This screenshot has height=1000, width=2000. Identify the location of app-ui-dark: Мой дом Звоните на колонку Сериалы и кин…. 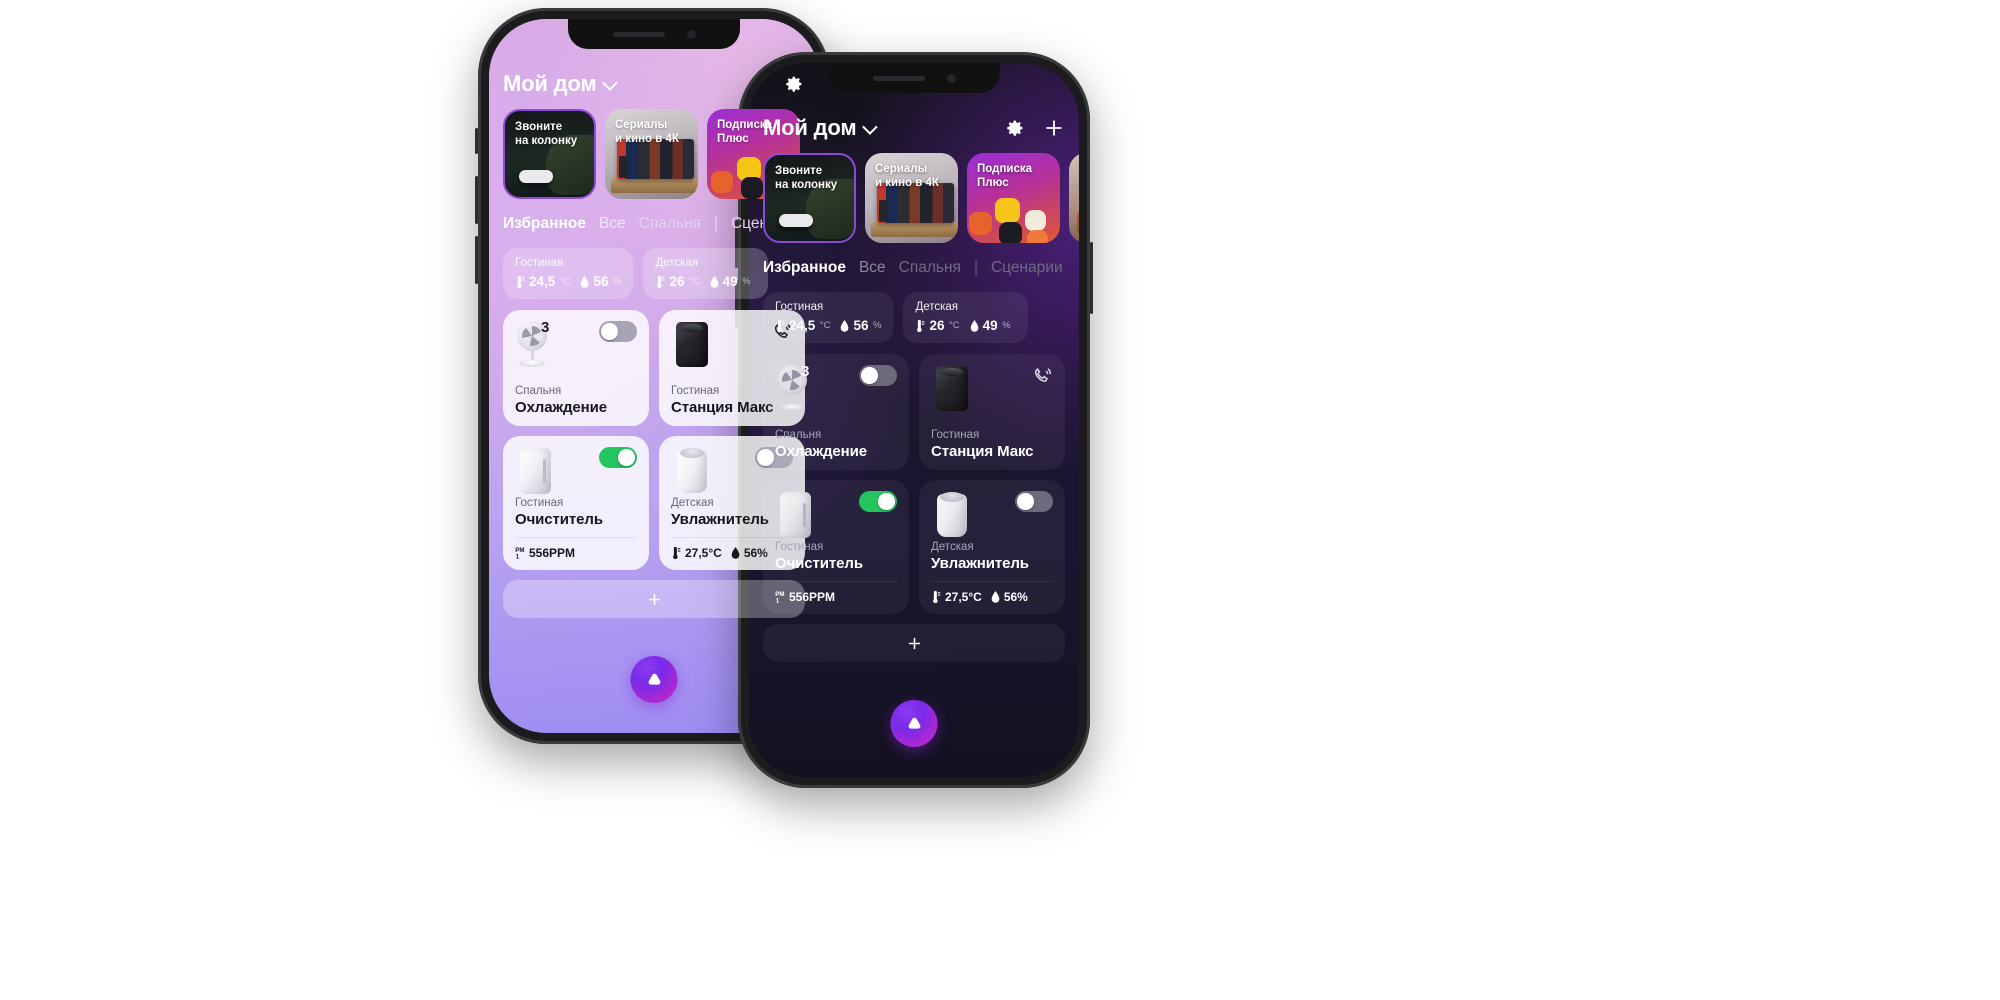
(914, 420).